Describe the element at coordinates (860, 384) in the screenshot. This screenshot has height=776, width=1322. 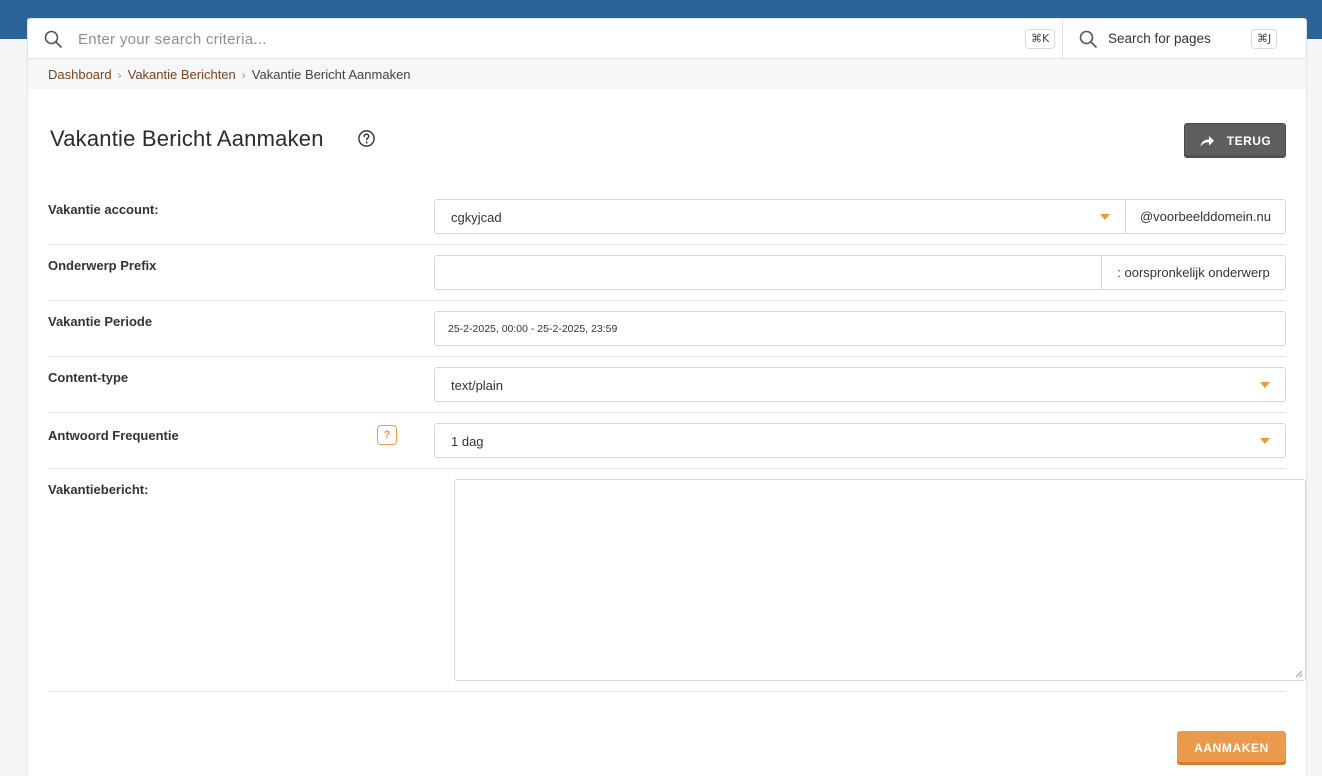
I see `content-type-select: text/plain` at that location.